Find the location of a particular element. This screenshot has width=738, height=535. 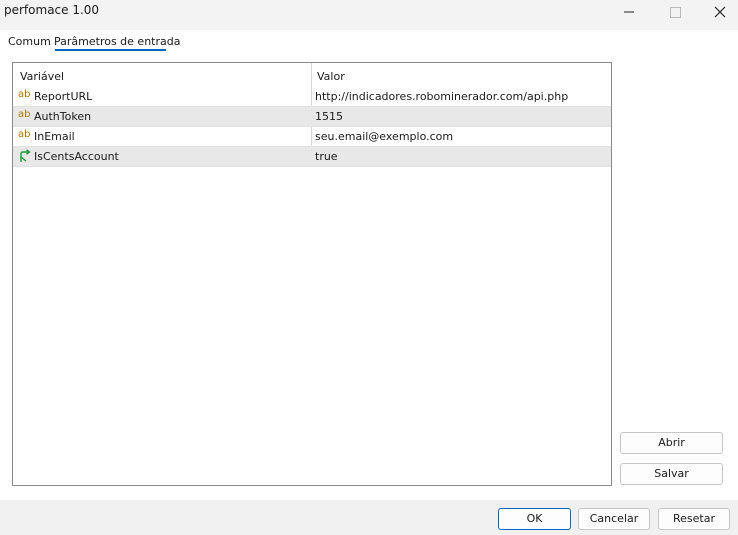

minimize-button is located at coordinates (629, 12).